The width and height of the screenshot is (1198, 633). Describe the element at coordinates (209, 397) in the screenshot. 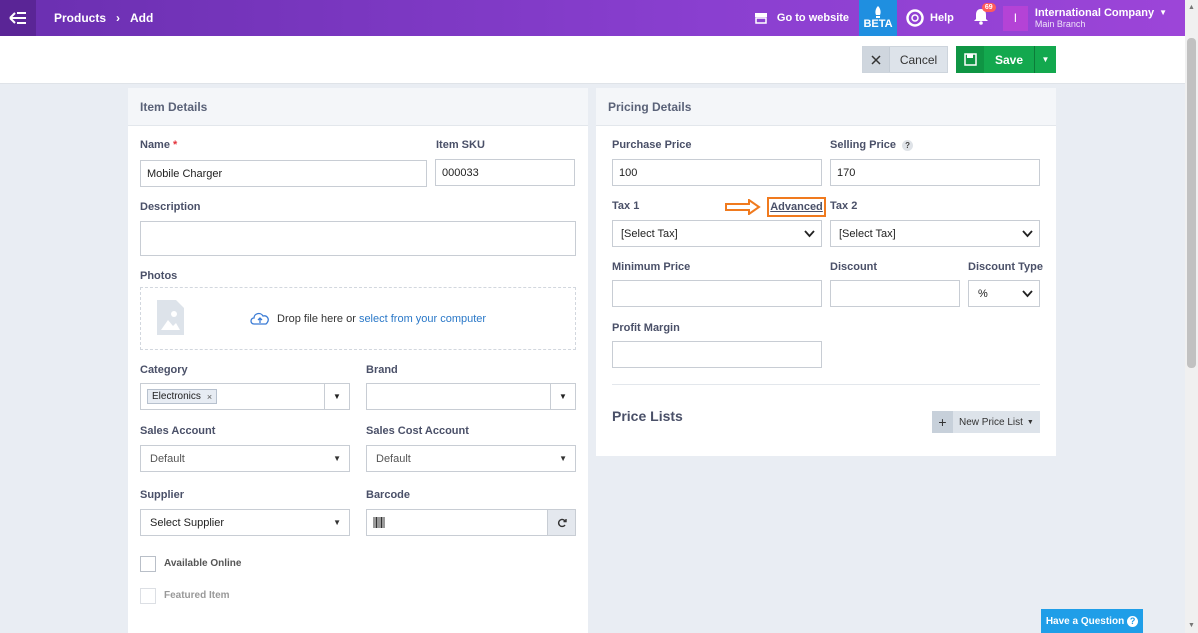

I see `remove-tag-icon: ×` at that location.